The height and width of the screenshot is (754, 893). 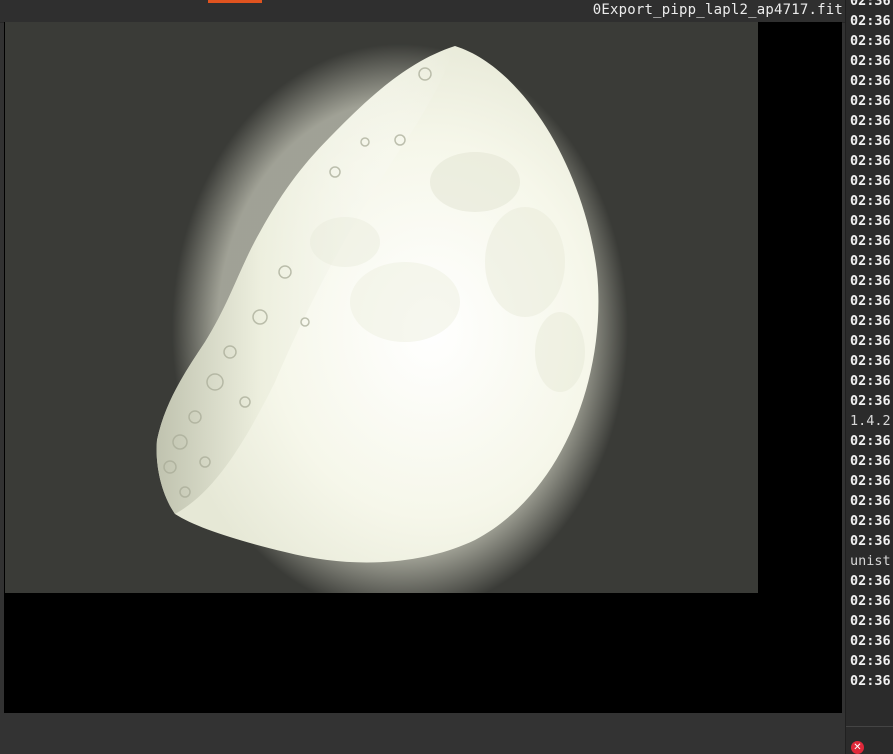 What do you see at coordinates (857, 747) in the screenshot?
I see `error-circle-icon: ✕` at bounding box center [857, 747].